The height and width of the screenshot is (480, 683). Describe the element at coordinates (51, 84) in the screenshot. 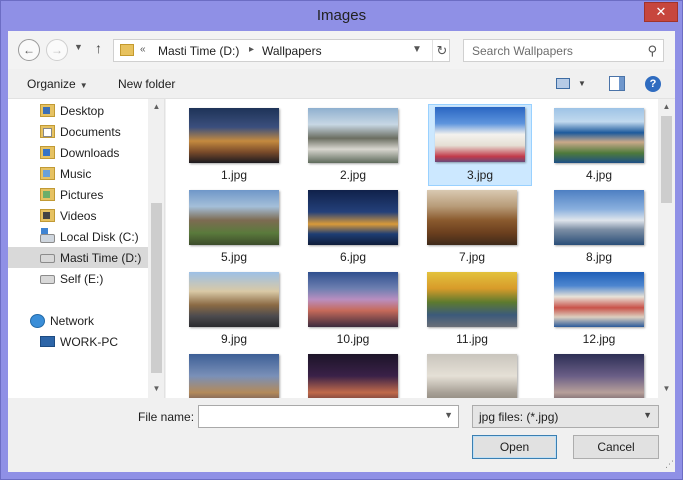

I see `organize-label: Organize` at that location.